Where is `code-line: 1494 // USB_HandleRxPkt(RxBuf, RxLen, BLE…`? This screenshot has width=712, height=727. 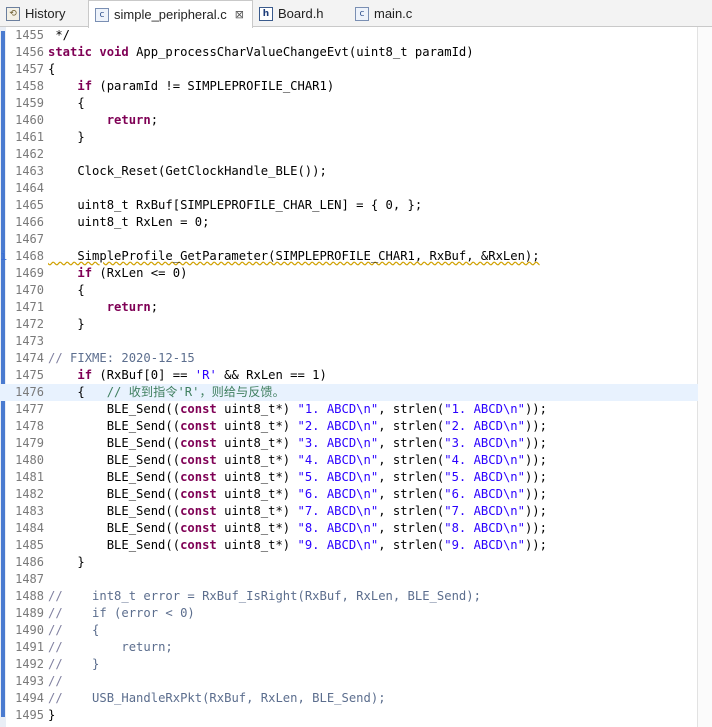 code-line: 1494 // USB_HandleRxPkt(RxBuf, RxLen, BLE… is located at coordinates (349, 698).